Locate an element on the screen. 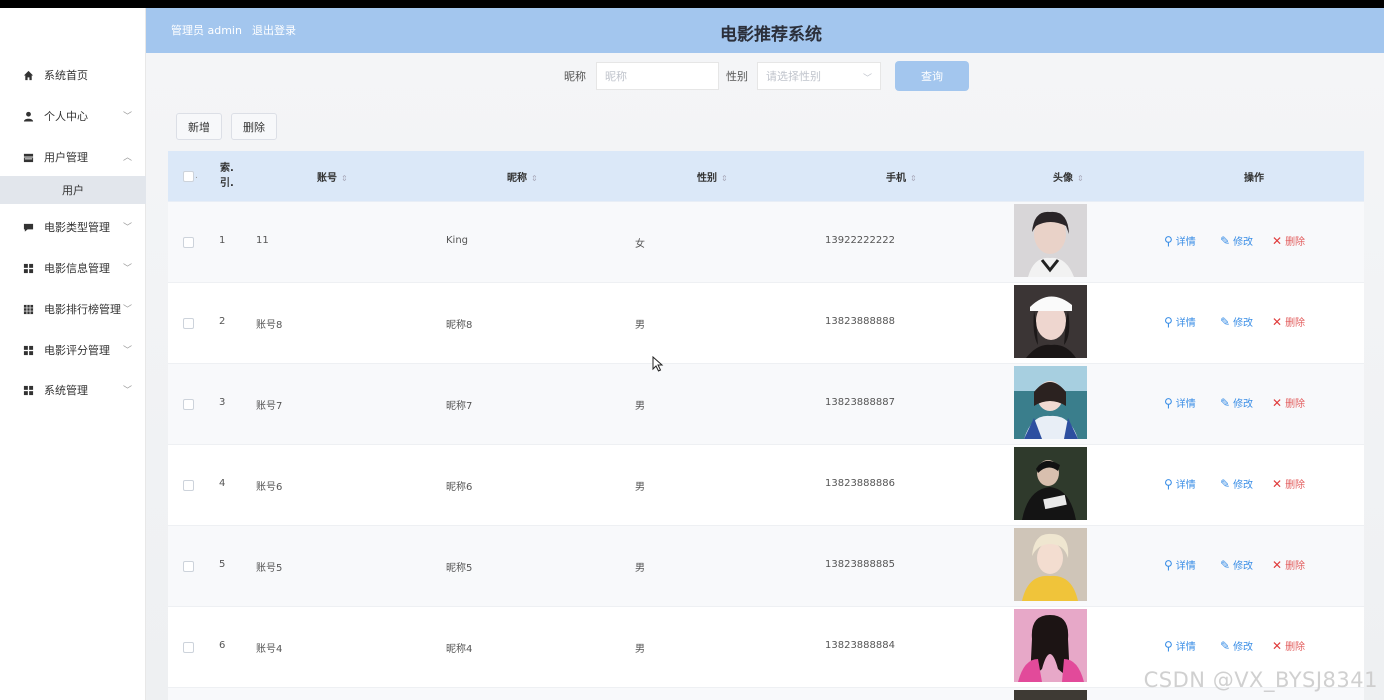  sidebar-item-movie-info: 电影信息管理 ﹀ is located at coordinates (73, 268).